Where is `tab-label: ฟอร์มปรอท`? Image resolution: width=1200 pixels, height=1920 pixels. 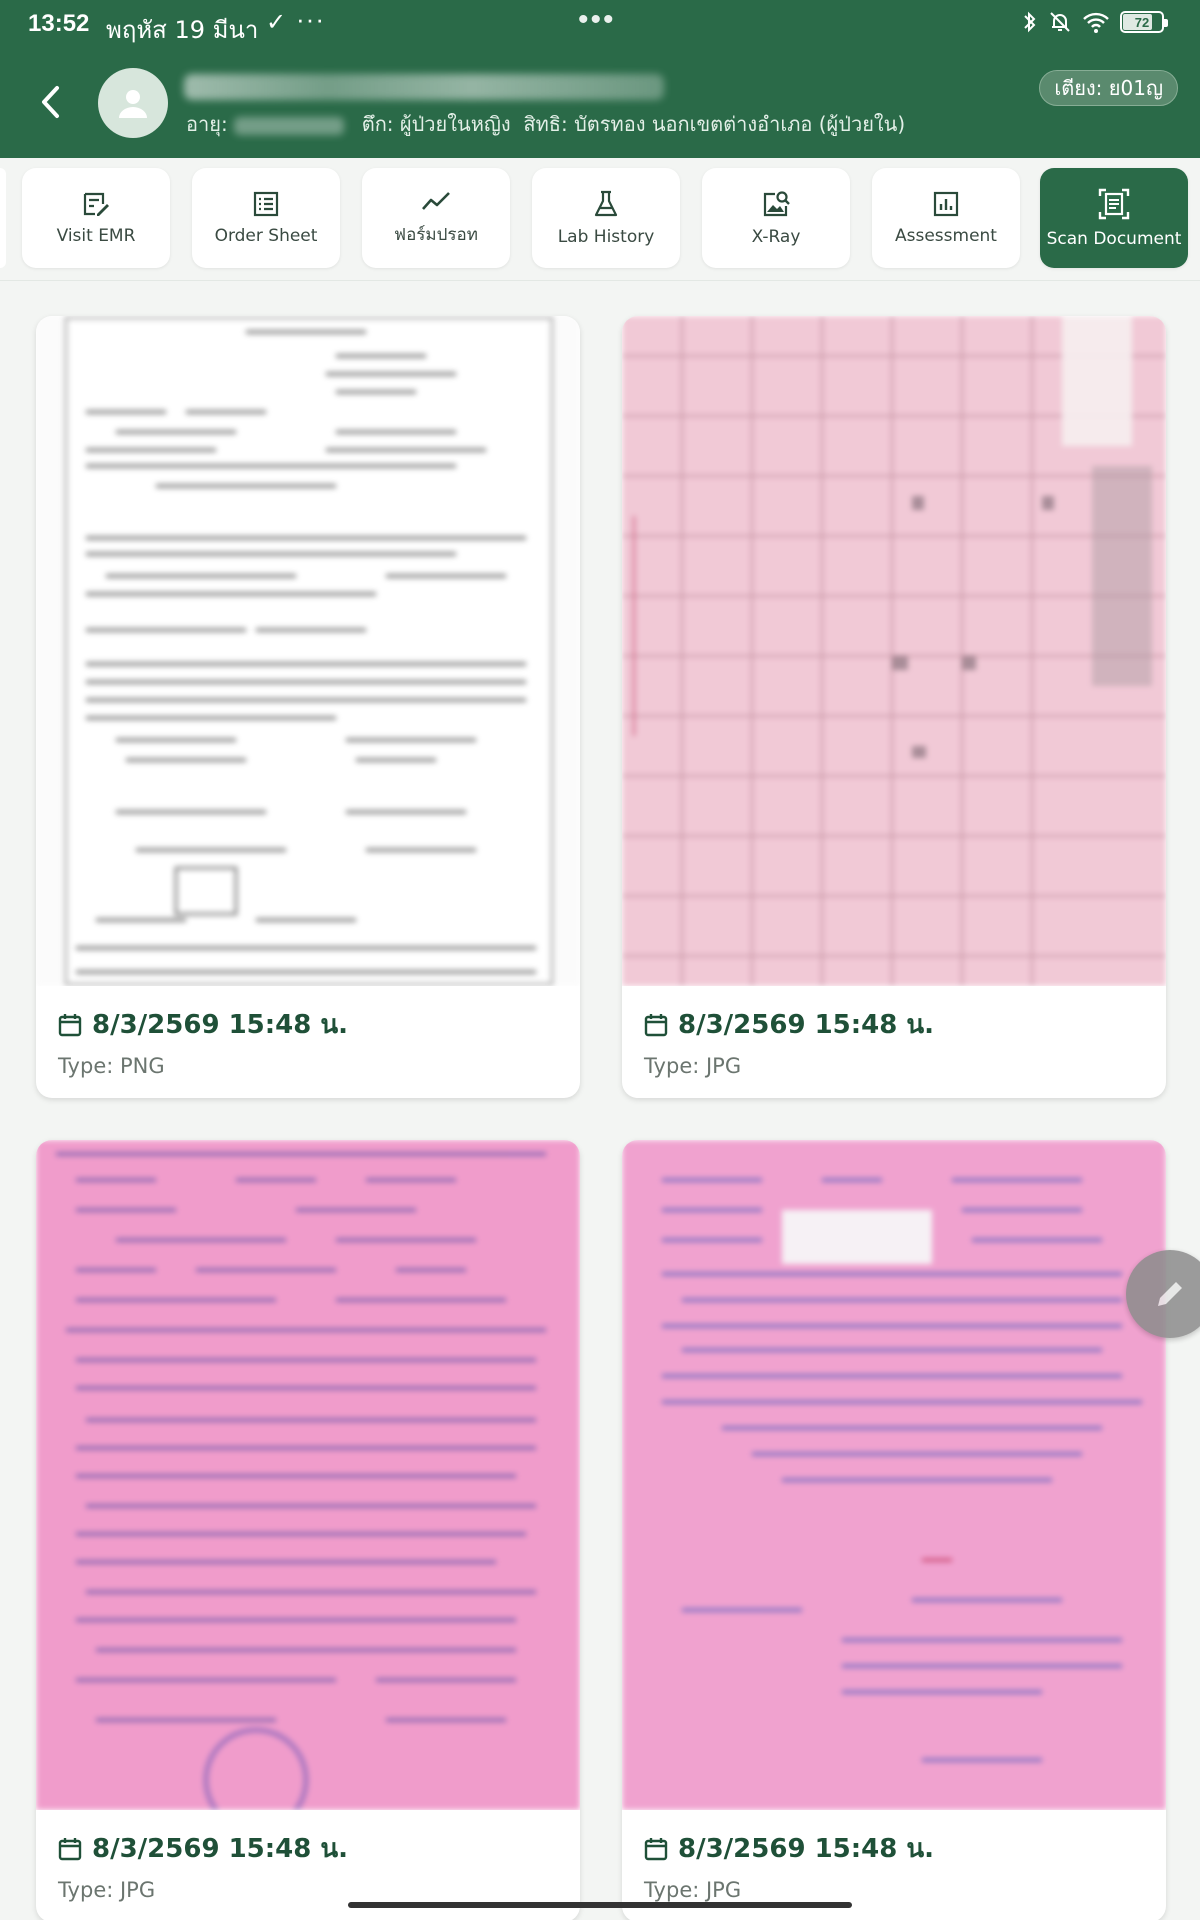 tab-label: ฟอร์มปรอท is located at coordinates (436, 234).